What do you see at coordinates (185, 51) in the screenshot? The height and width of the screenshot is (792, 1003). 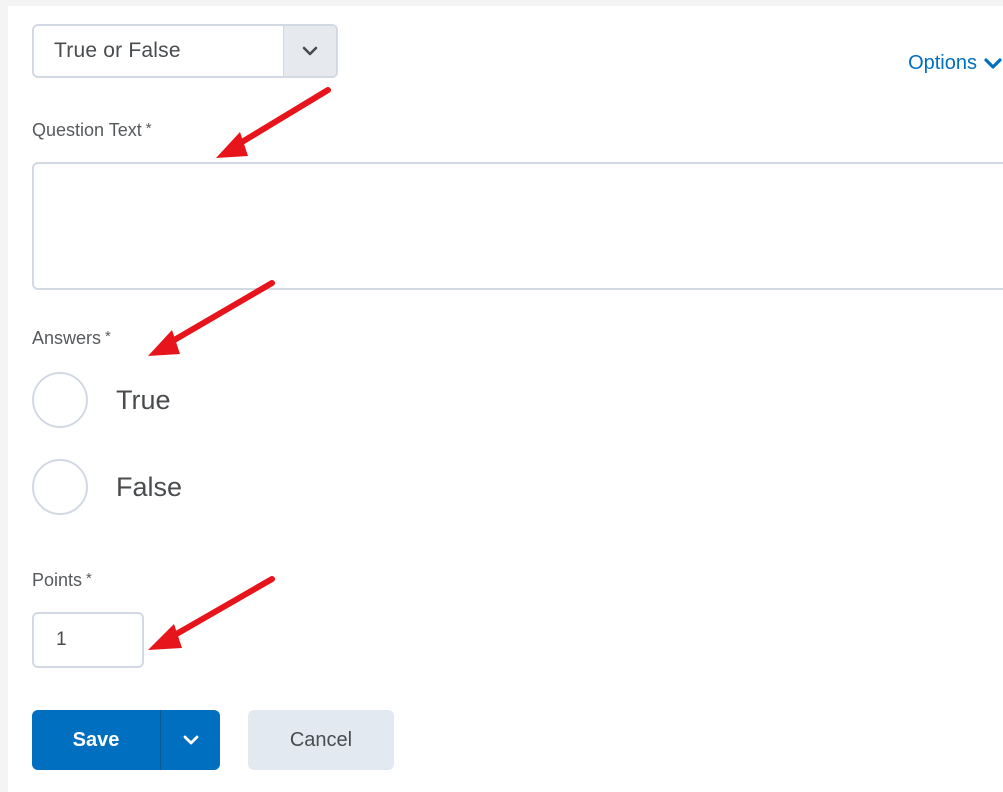 I see `question-type-dropdown: True or False` at bounding box center [185, 51].